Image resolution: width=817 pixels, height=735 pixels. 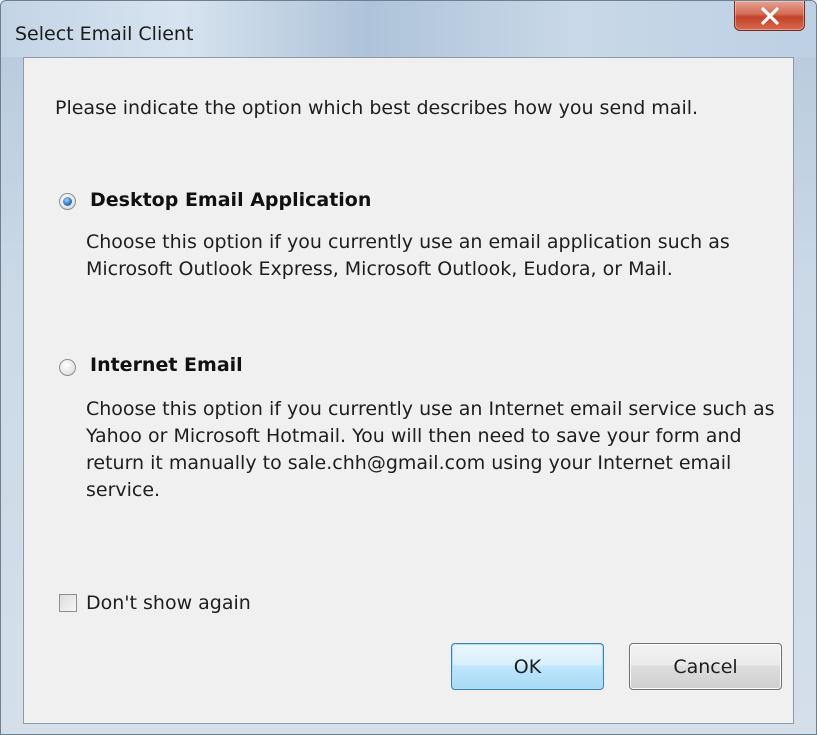 I want to click on desktop-email-radio, so click(x=67, y=201).